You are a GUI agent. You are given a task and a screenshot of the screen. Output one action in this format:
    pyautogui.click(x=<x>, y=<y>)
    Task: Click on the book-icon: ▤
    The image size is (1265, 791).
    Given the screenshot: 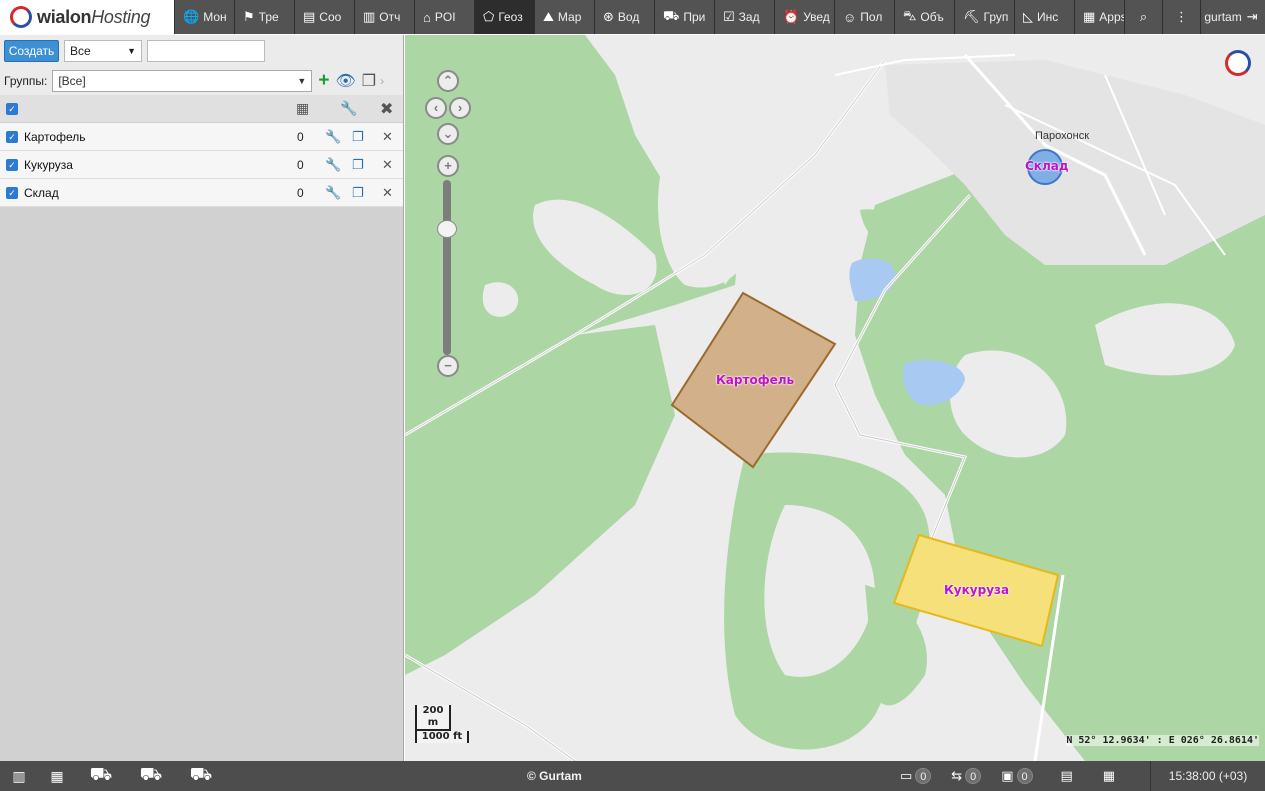 What is the action you would take?
    pyautogui.click(x=1067, y=776)
    